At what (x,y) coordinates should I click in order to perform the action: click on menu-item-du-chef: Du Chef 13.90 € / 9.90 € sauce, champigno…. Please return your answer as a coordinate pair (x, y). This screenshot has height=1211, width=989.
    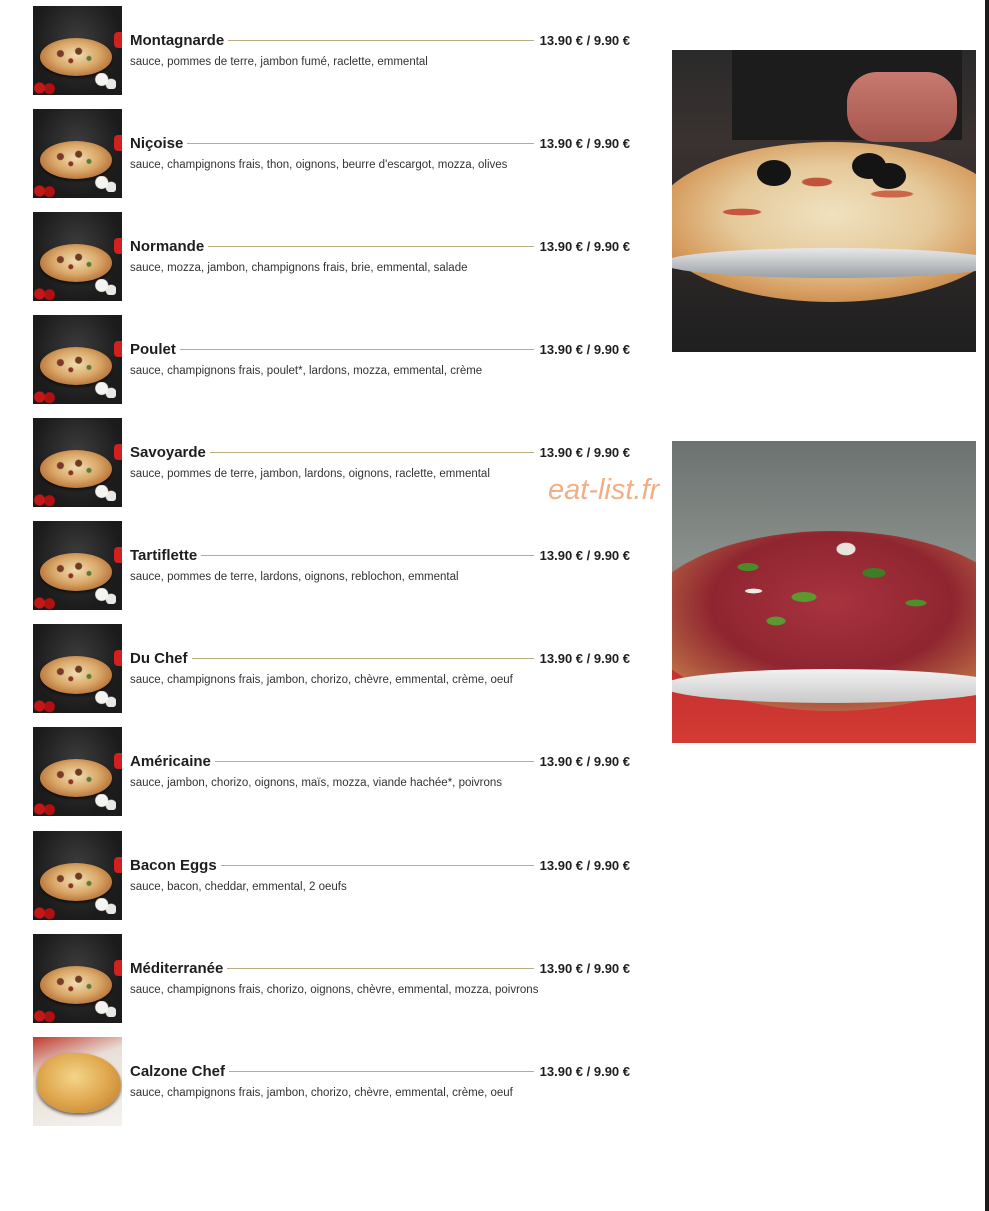
    Looking at the image, I should click on (333, 669).